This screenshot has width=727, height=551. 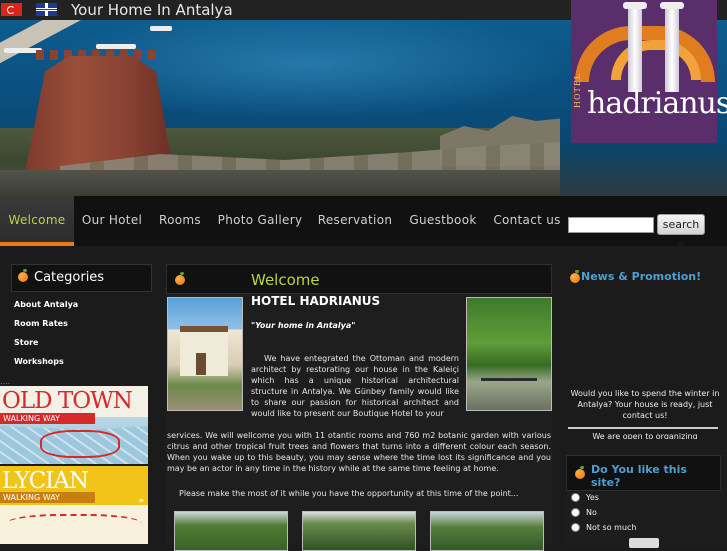 What do you see at coordinates (81, 323) in the screenshot?
I see `sidebar-link-room-rates: Room Rates` at bounding box center [81, 323].